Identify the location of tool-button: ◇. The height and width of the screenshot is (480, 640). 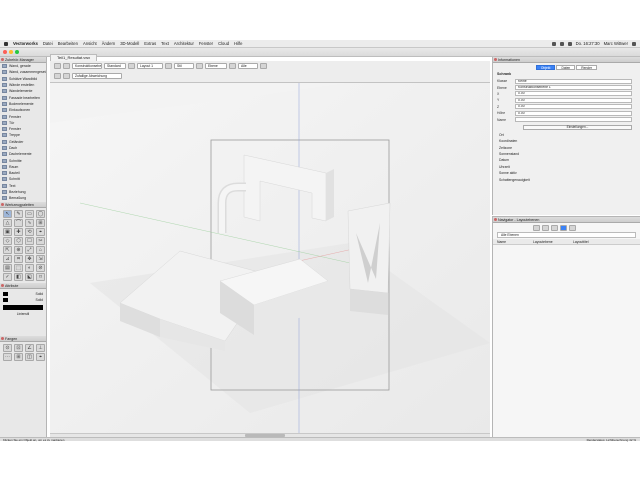
(7, 240).